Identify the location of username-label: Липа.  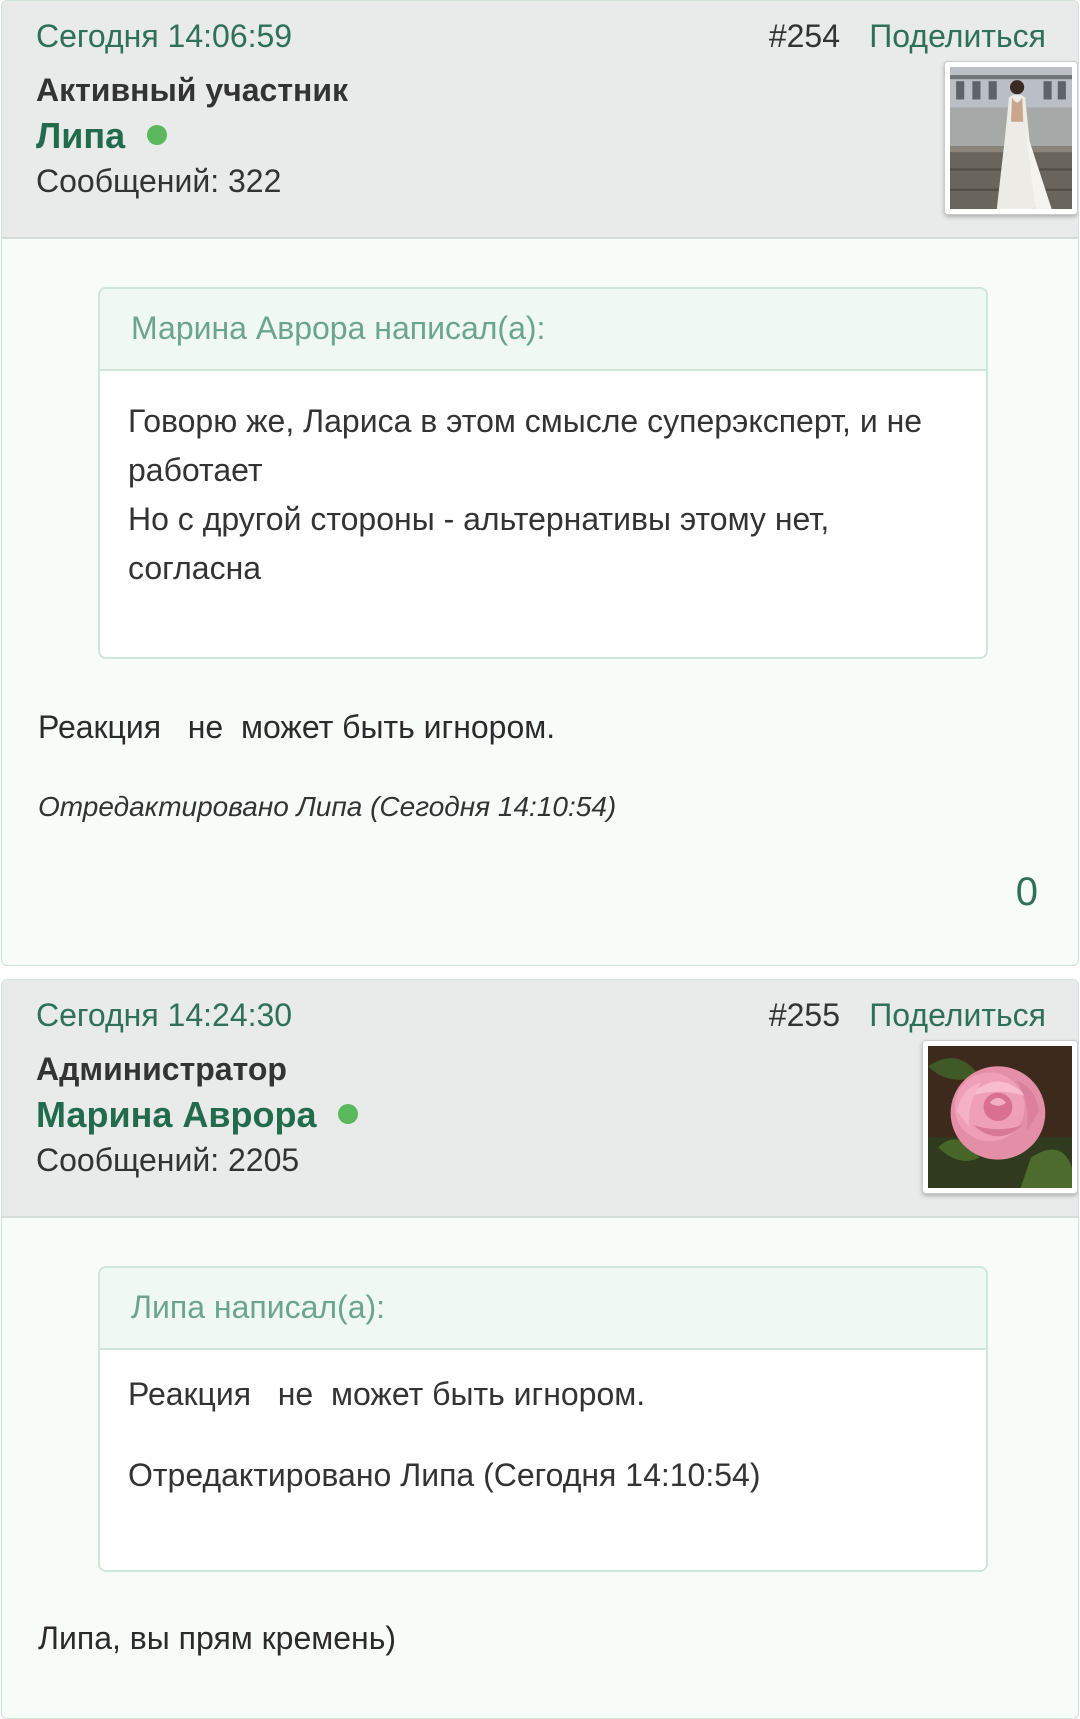
(81, 135).